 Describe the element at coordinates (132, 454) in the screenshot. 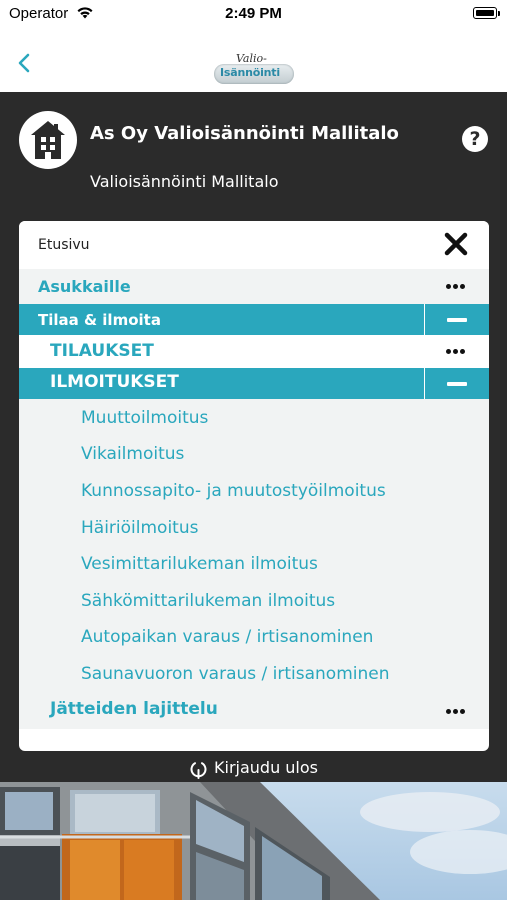

I see `menu-subitem: Vikailmoitus` at that location.